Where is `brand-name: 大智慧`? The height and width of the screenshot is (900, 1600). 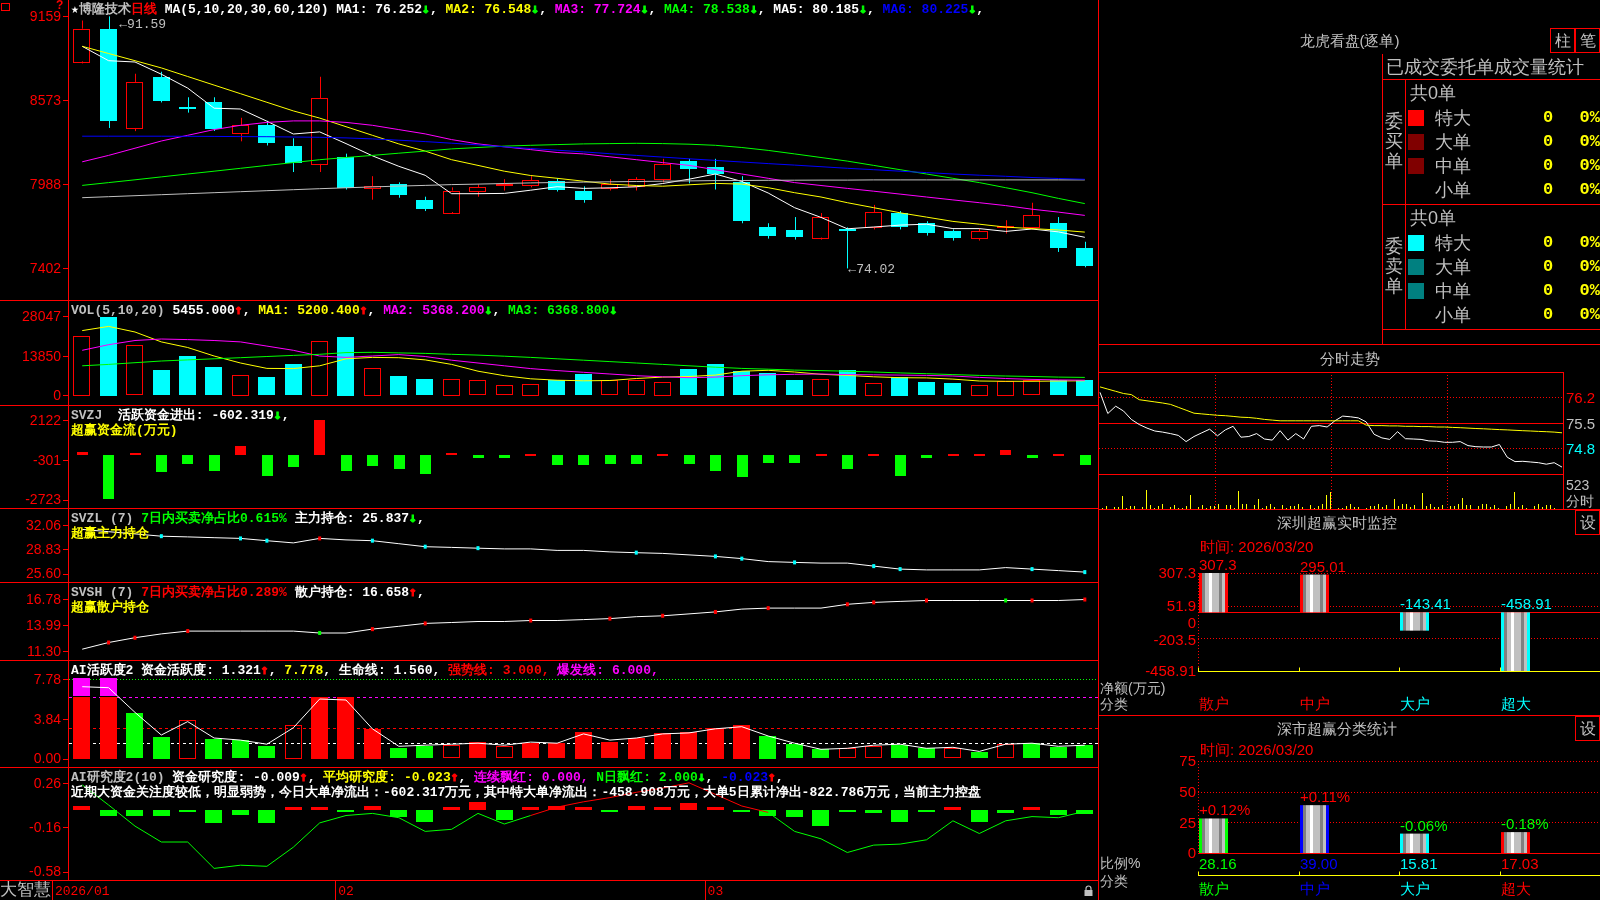 brand-name: 大智慧 is located at coordinates (25, 890).